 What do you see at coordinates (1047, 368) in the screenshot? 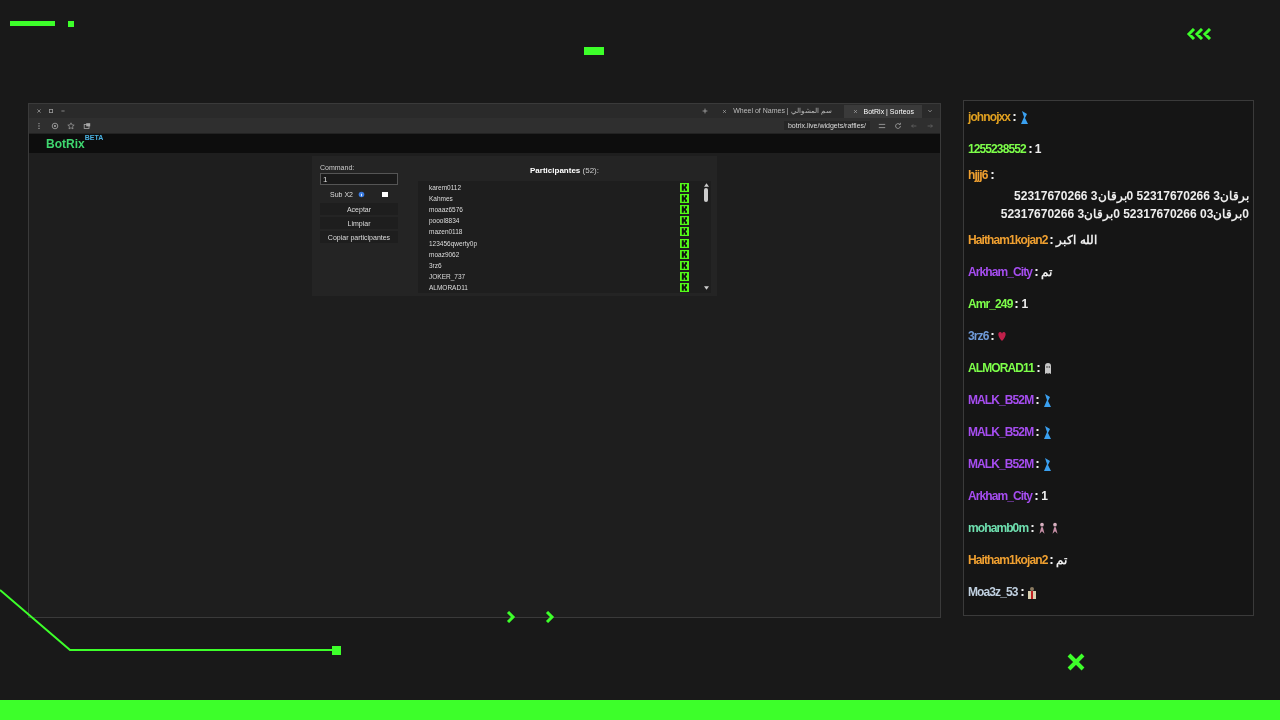
I see `ghost-emote-icon` at bounding box center [1047, 368].